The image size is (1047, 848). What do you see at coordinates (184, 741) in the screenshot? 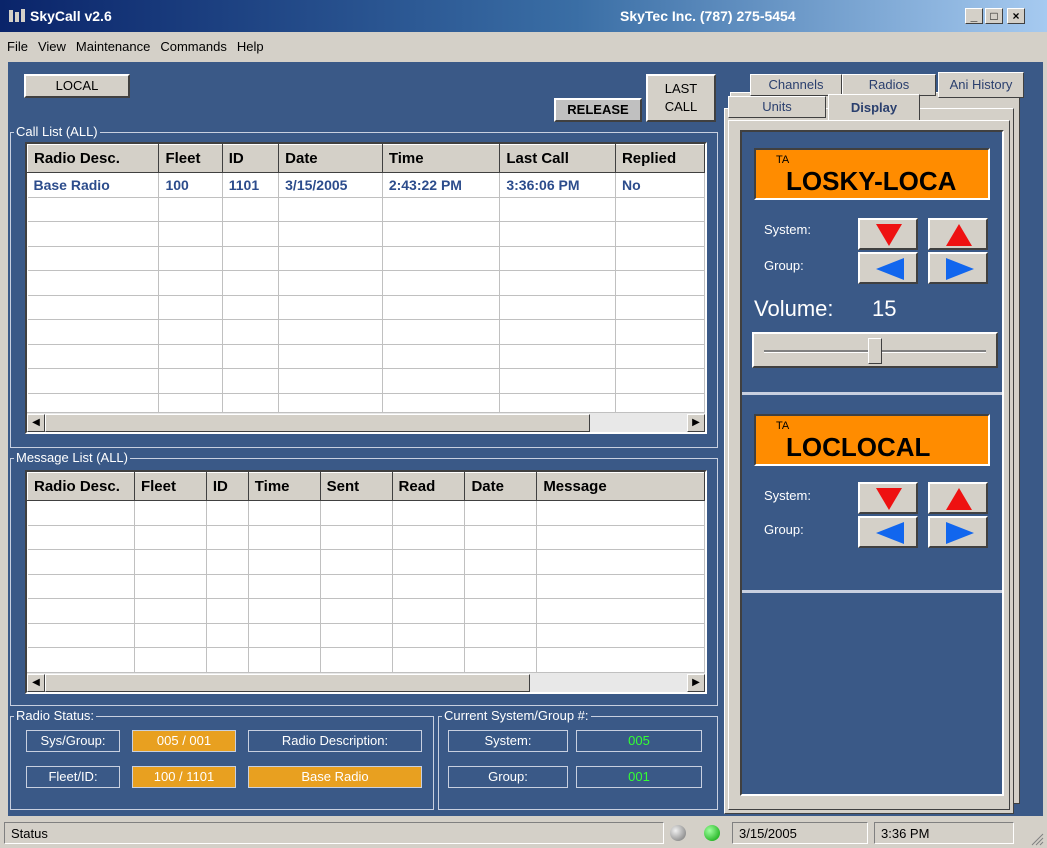
I see `sys-group-value: 005 / 001` at bounding box center [184, 741].